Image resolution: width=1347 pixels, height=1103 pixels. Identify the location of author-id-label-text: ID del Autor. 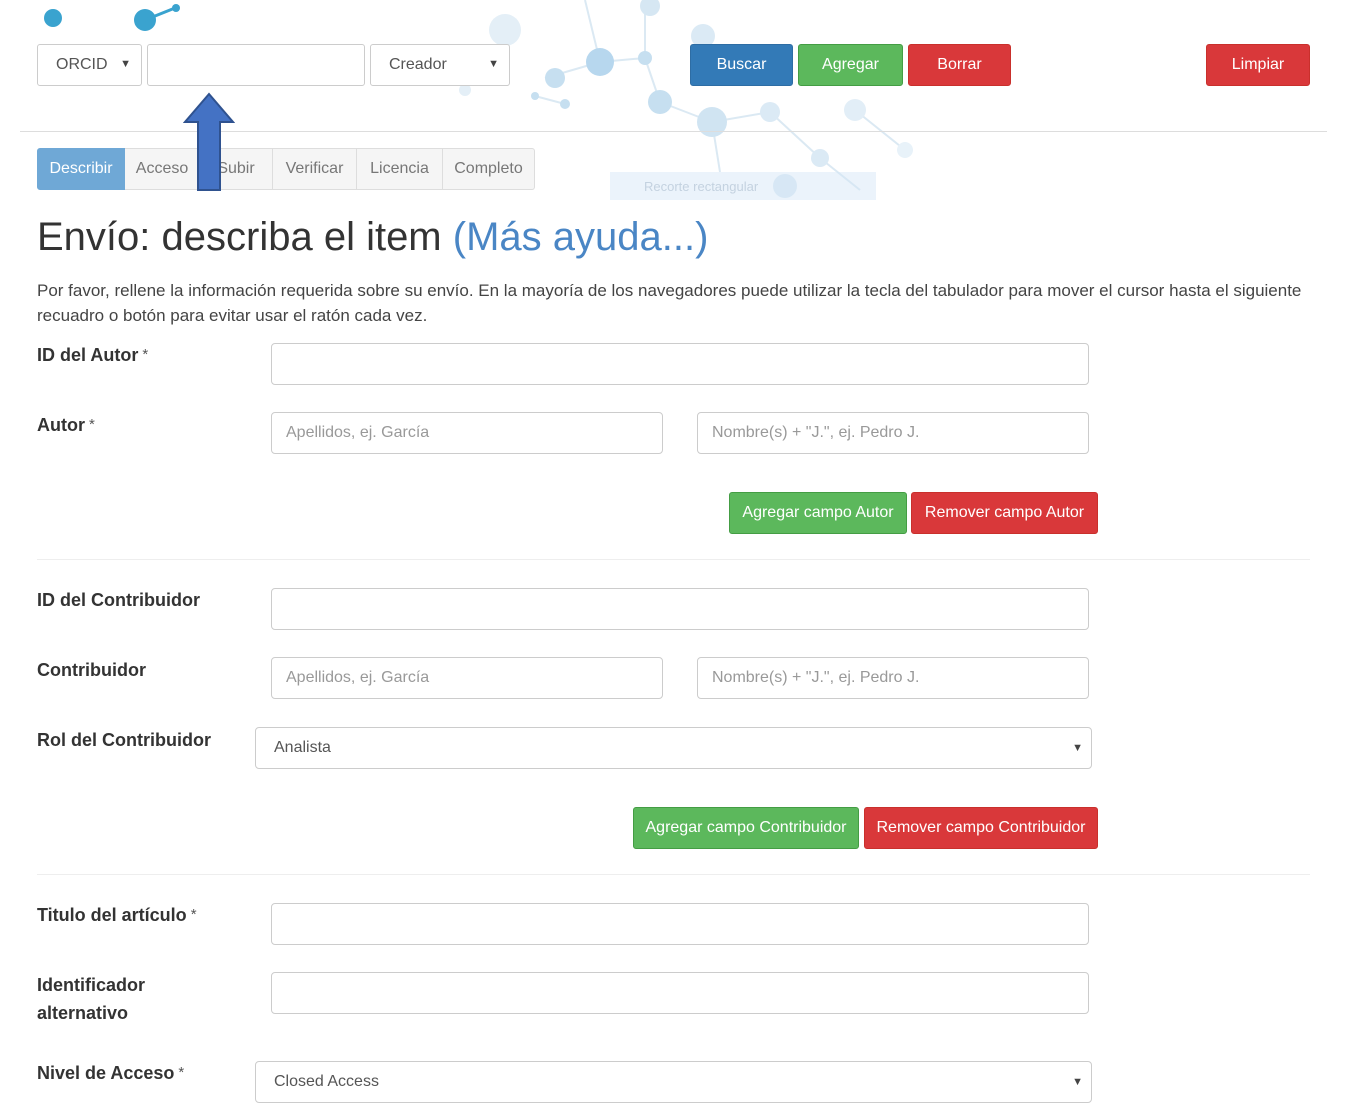
(88, 355).